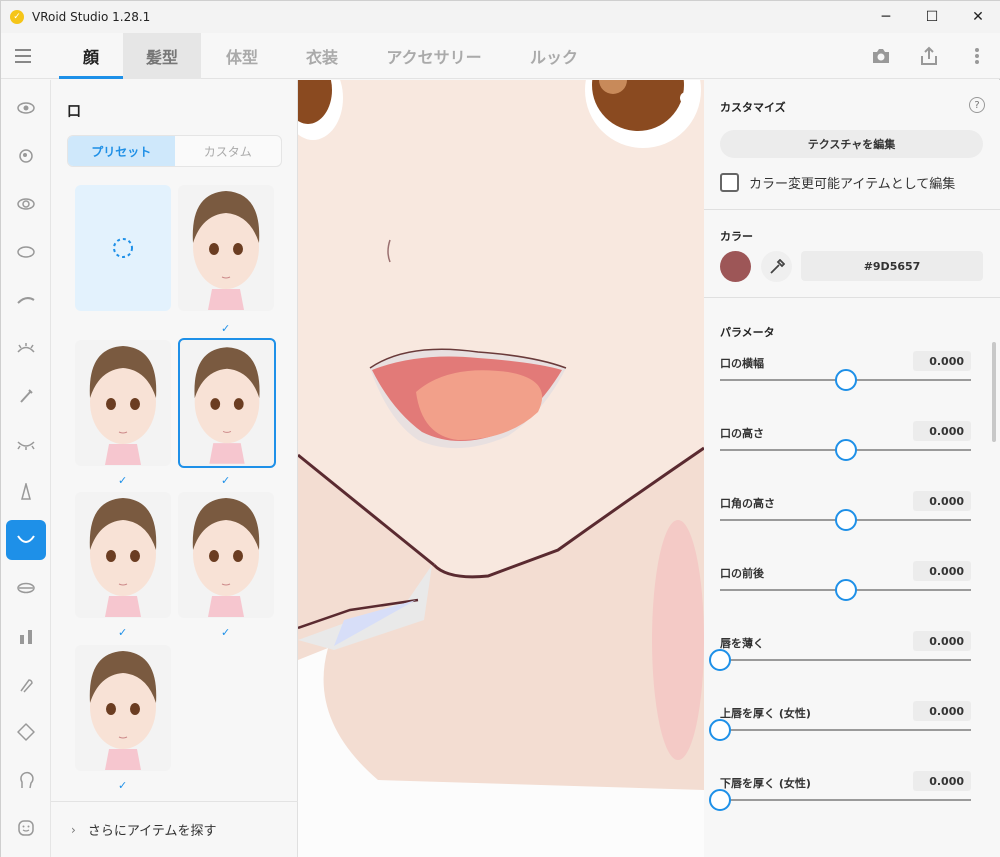 This screenshot has height=857, width=1000. What do you see at coordinates (26, 204) in the screenshot?
I see `eye-highlight-icon` at bounding box center [26, 204].